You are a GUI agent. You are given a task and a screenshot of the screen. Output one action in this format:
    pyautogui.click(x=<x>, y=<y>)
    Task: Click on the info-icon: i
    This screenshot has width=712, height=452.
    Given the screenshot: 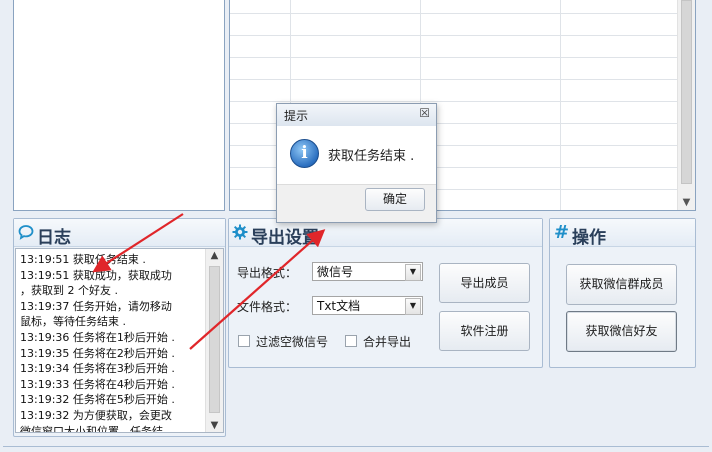 What is the action you would take?
    pyautogui.click(x=304, y=153)
    